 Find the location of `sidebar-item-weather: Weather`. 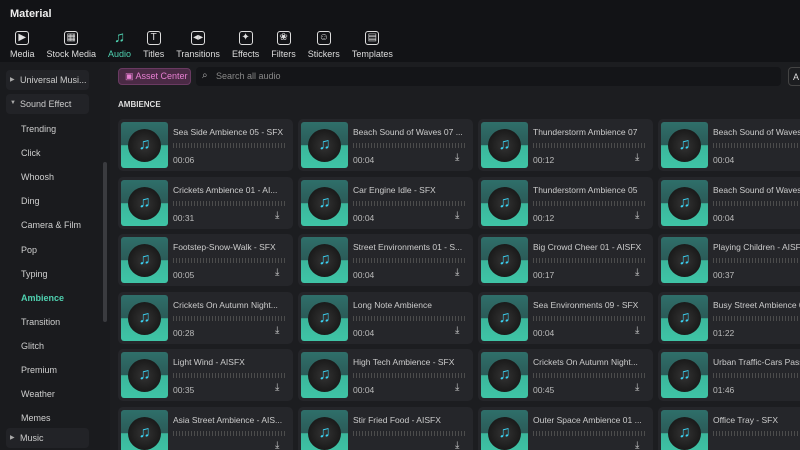

sidebar-item-weather: Weather is located at coordinates (38, 394).